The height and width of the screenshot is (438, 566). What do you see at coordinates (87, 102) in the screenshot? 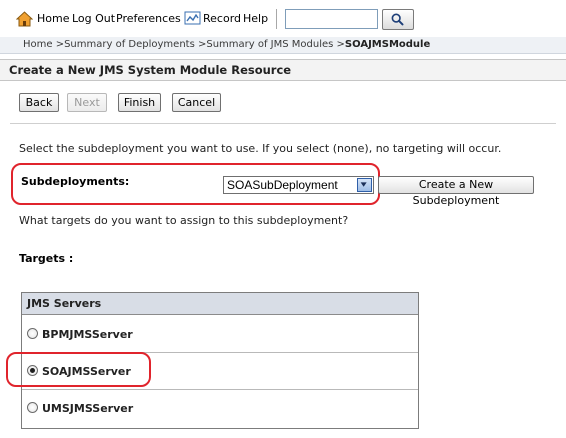
I see `next-button: Next` at bounding box center [87, 102].